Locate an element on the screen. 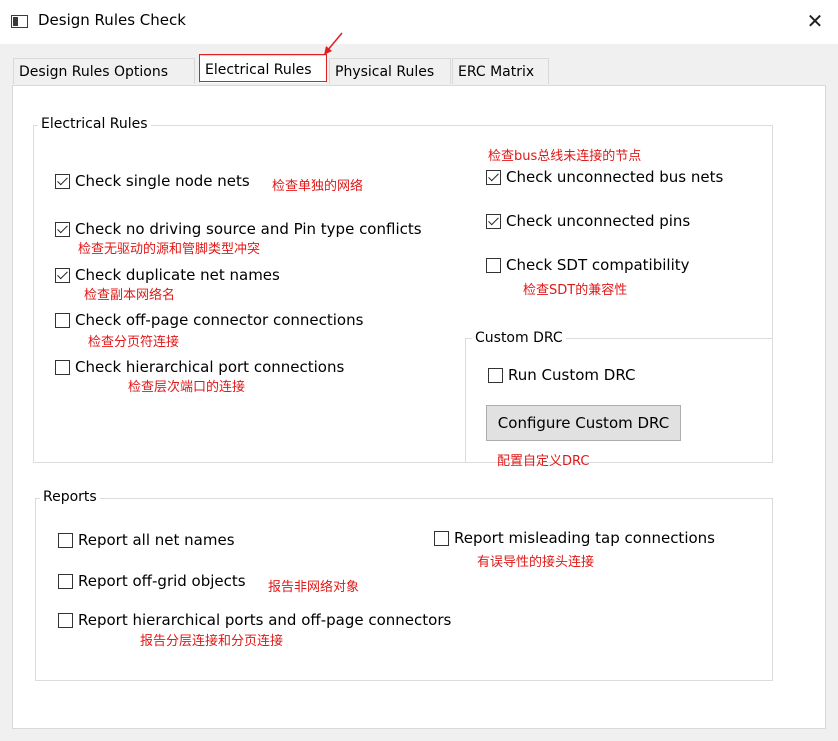 This screenshot has width=838, height=741. report-off-grid-objects: Report off-grid objects is located at coordinates (152, 581).